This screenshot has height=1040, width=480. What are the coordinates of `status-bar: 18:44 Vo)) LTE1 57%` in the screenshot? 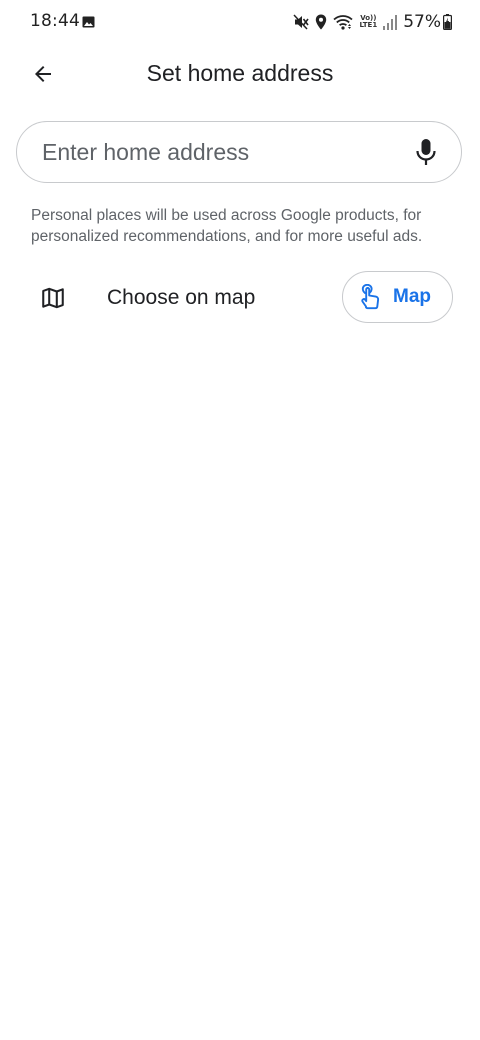 It's located at (240, 22).